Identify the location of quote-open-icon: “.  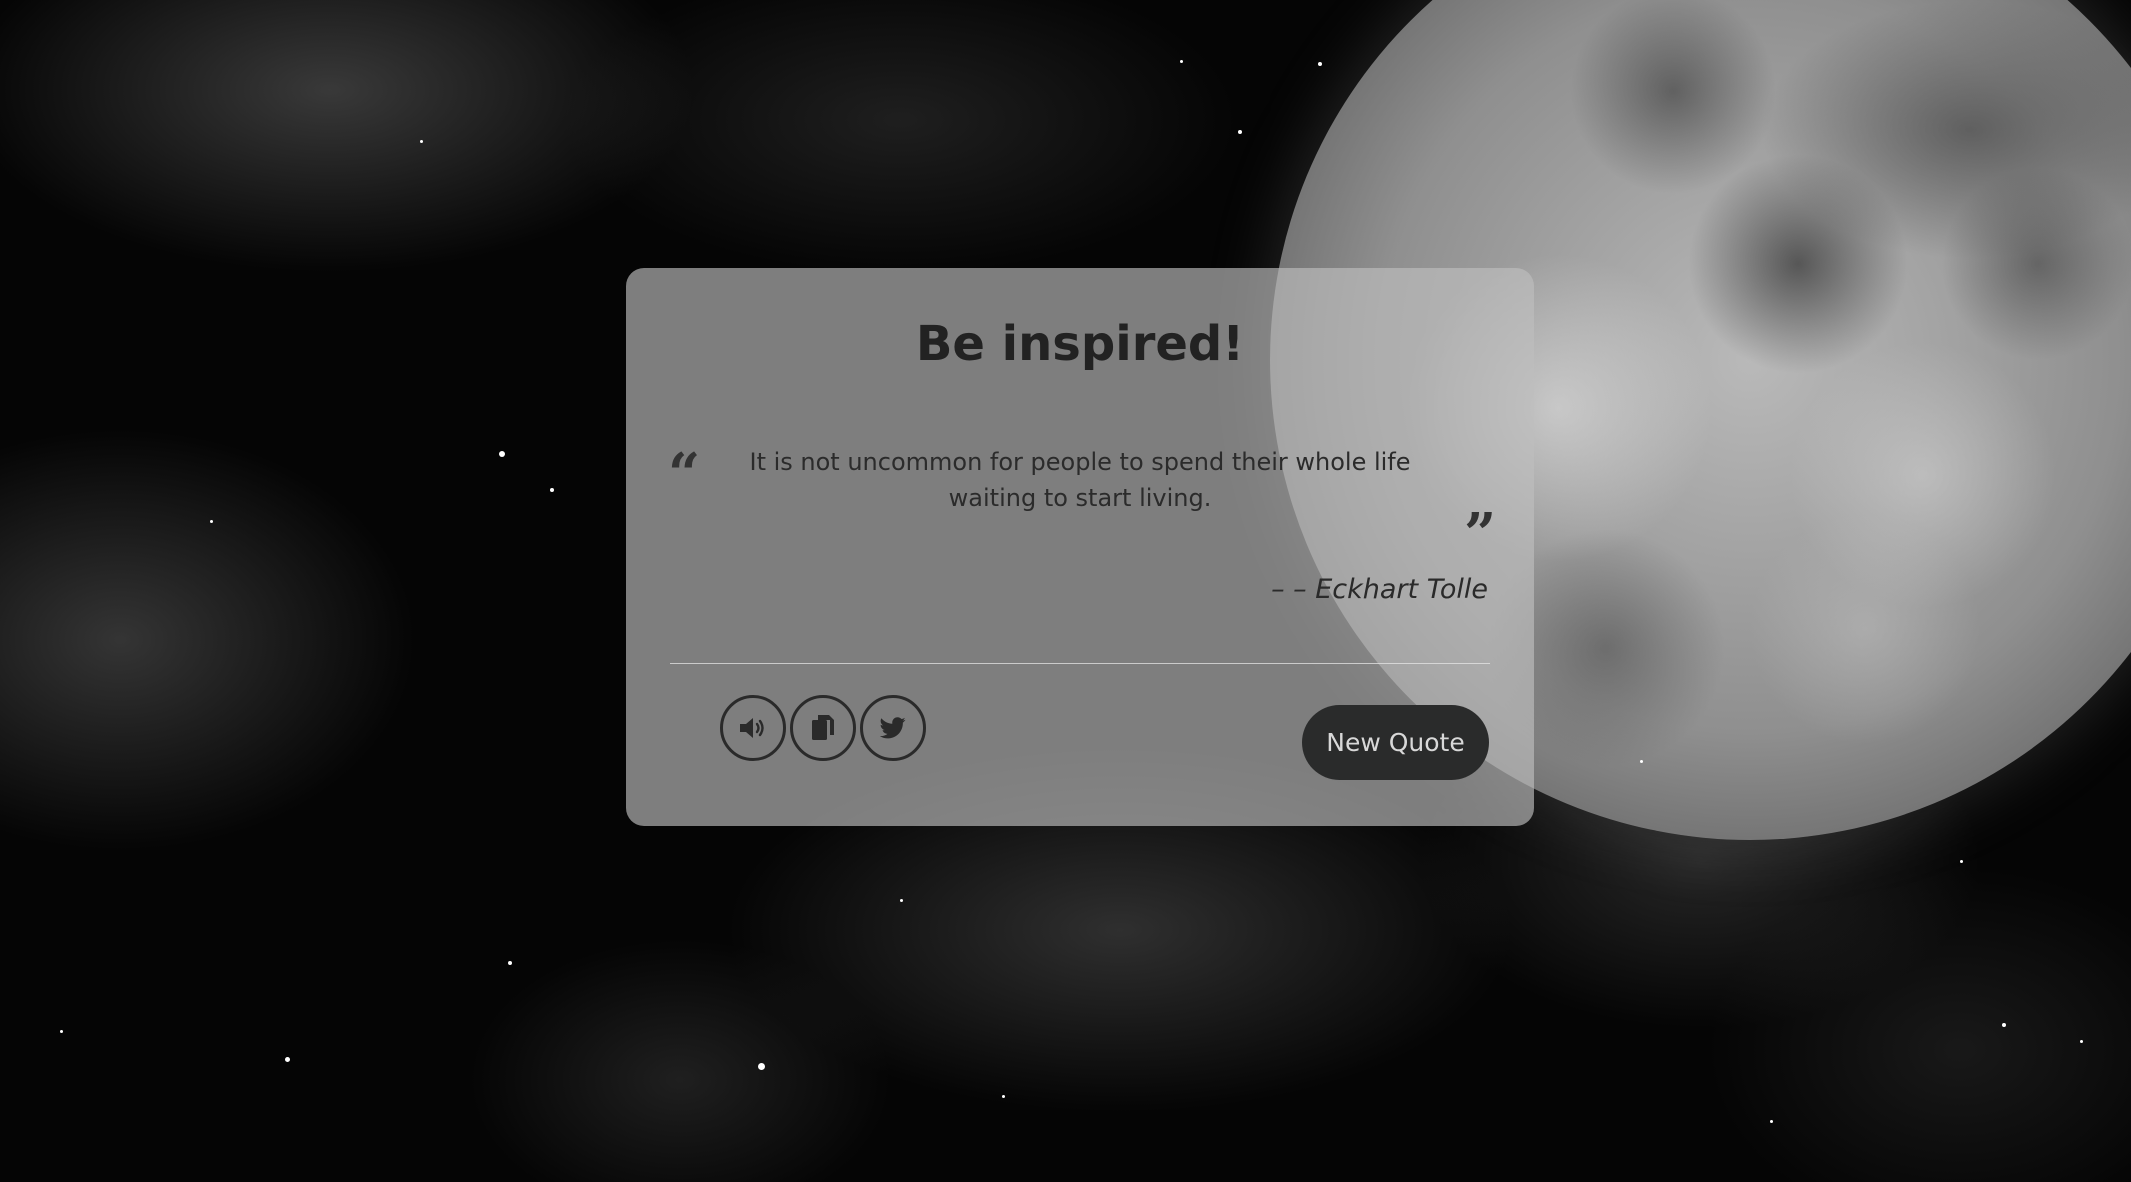
(684, 474).